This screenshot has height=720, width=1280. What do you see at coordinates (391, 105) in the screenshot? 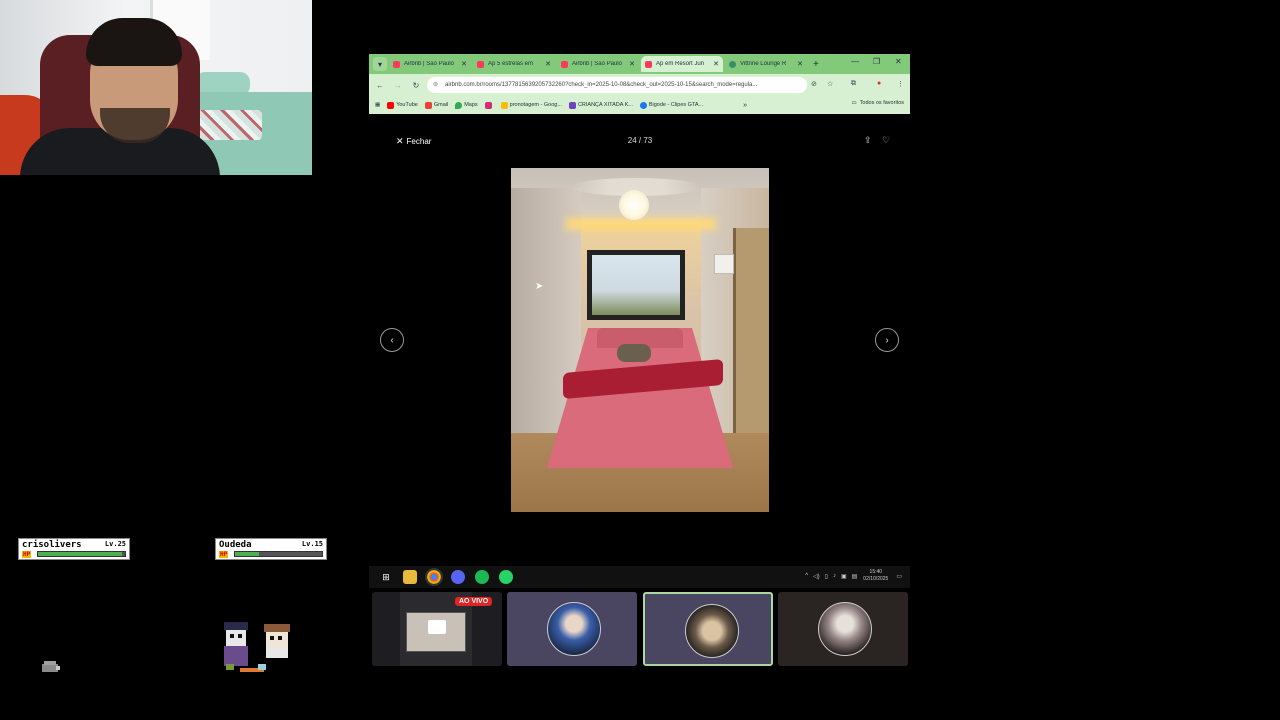
I see `youtube-icon` at bounding box center [391, 105].